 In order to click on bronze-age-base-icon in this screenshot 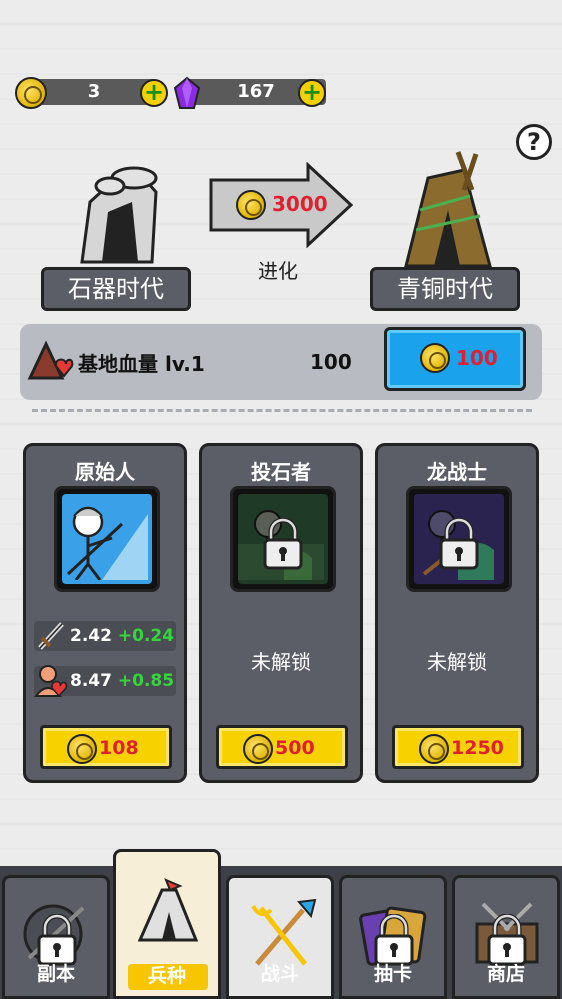, I will do `click(448, 209)`.